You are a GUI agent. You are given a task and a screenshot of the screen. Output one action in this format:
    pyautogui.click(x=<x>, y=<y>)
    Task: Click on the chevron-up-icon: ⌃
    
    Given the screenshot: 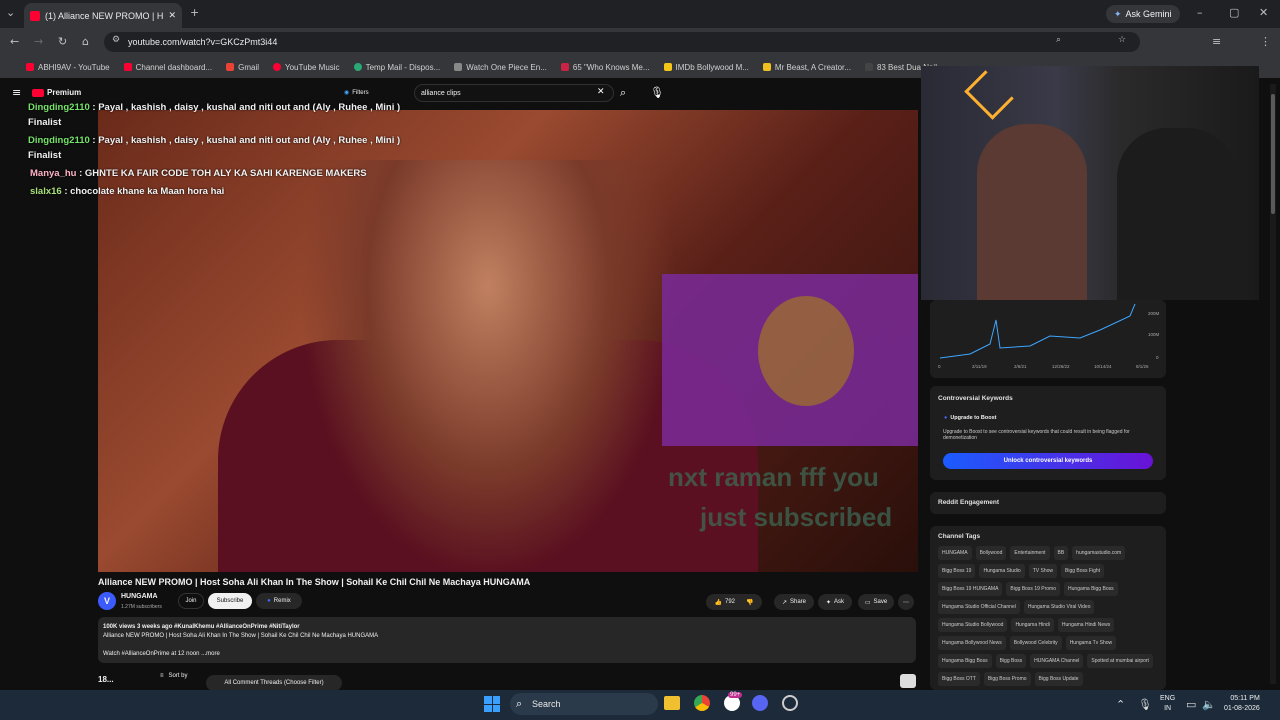 What is the action you would take?
    pyautogui.click(x=1120, y=704)
    